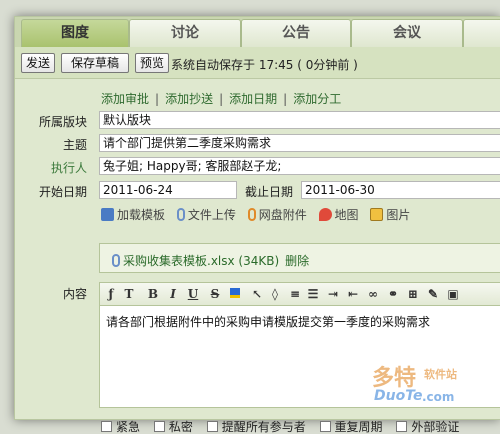 The height and width of the screenshot is (434, 500). I want to click on netdisk-paperclip-icon, so click(251, 214).